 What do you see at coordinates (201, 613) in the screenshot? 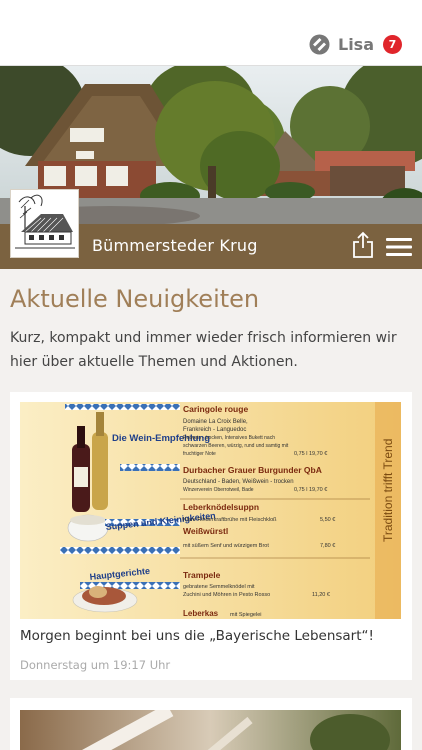
I see `poster-item-5-name: Leberkas` at bounding box center [201, 613].